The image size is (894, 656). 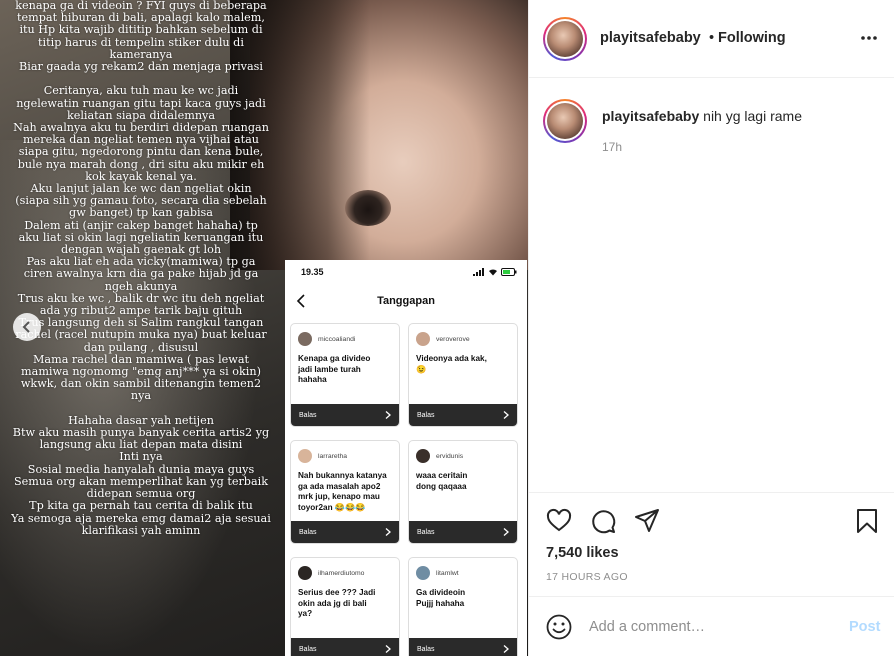 What do you see at coordinates (565, 121) in the screenshot?
I see `caption-avatar` at bounding box center [565, 121].